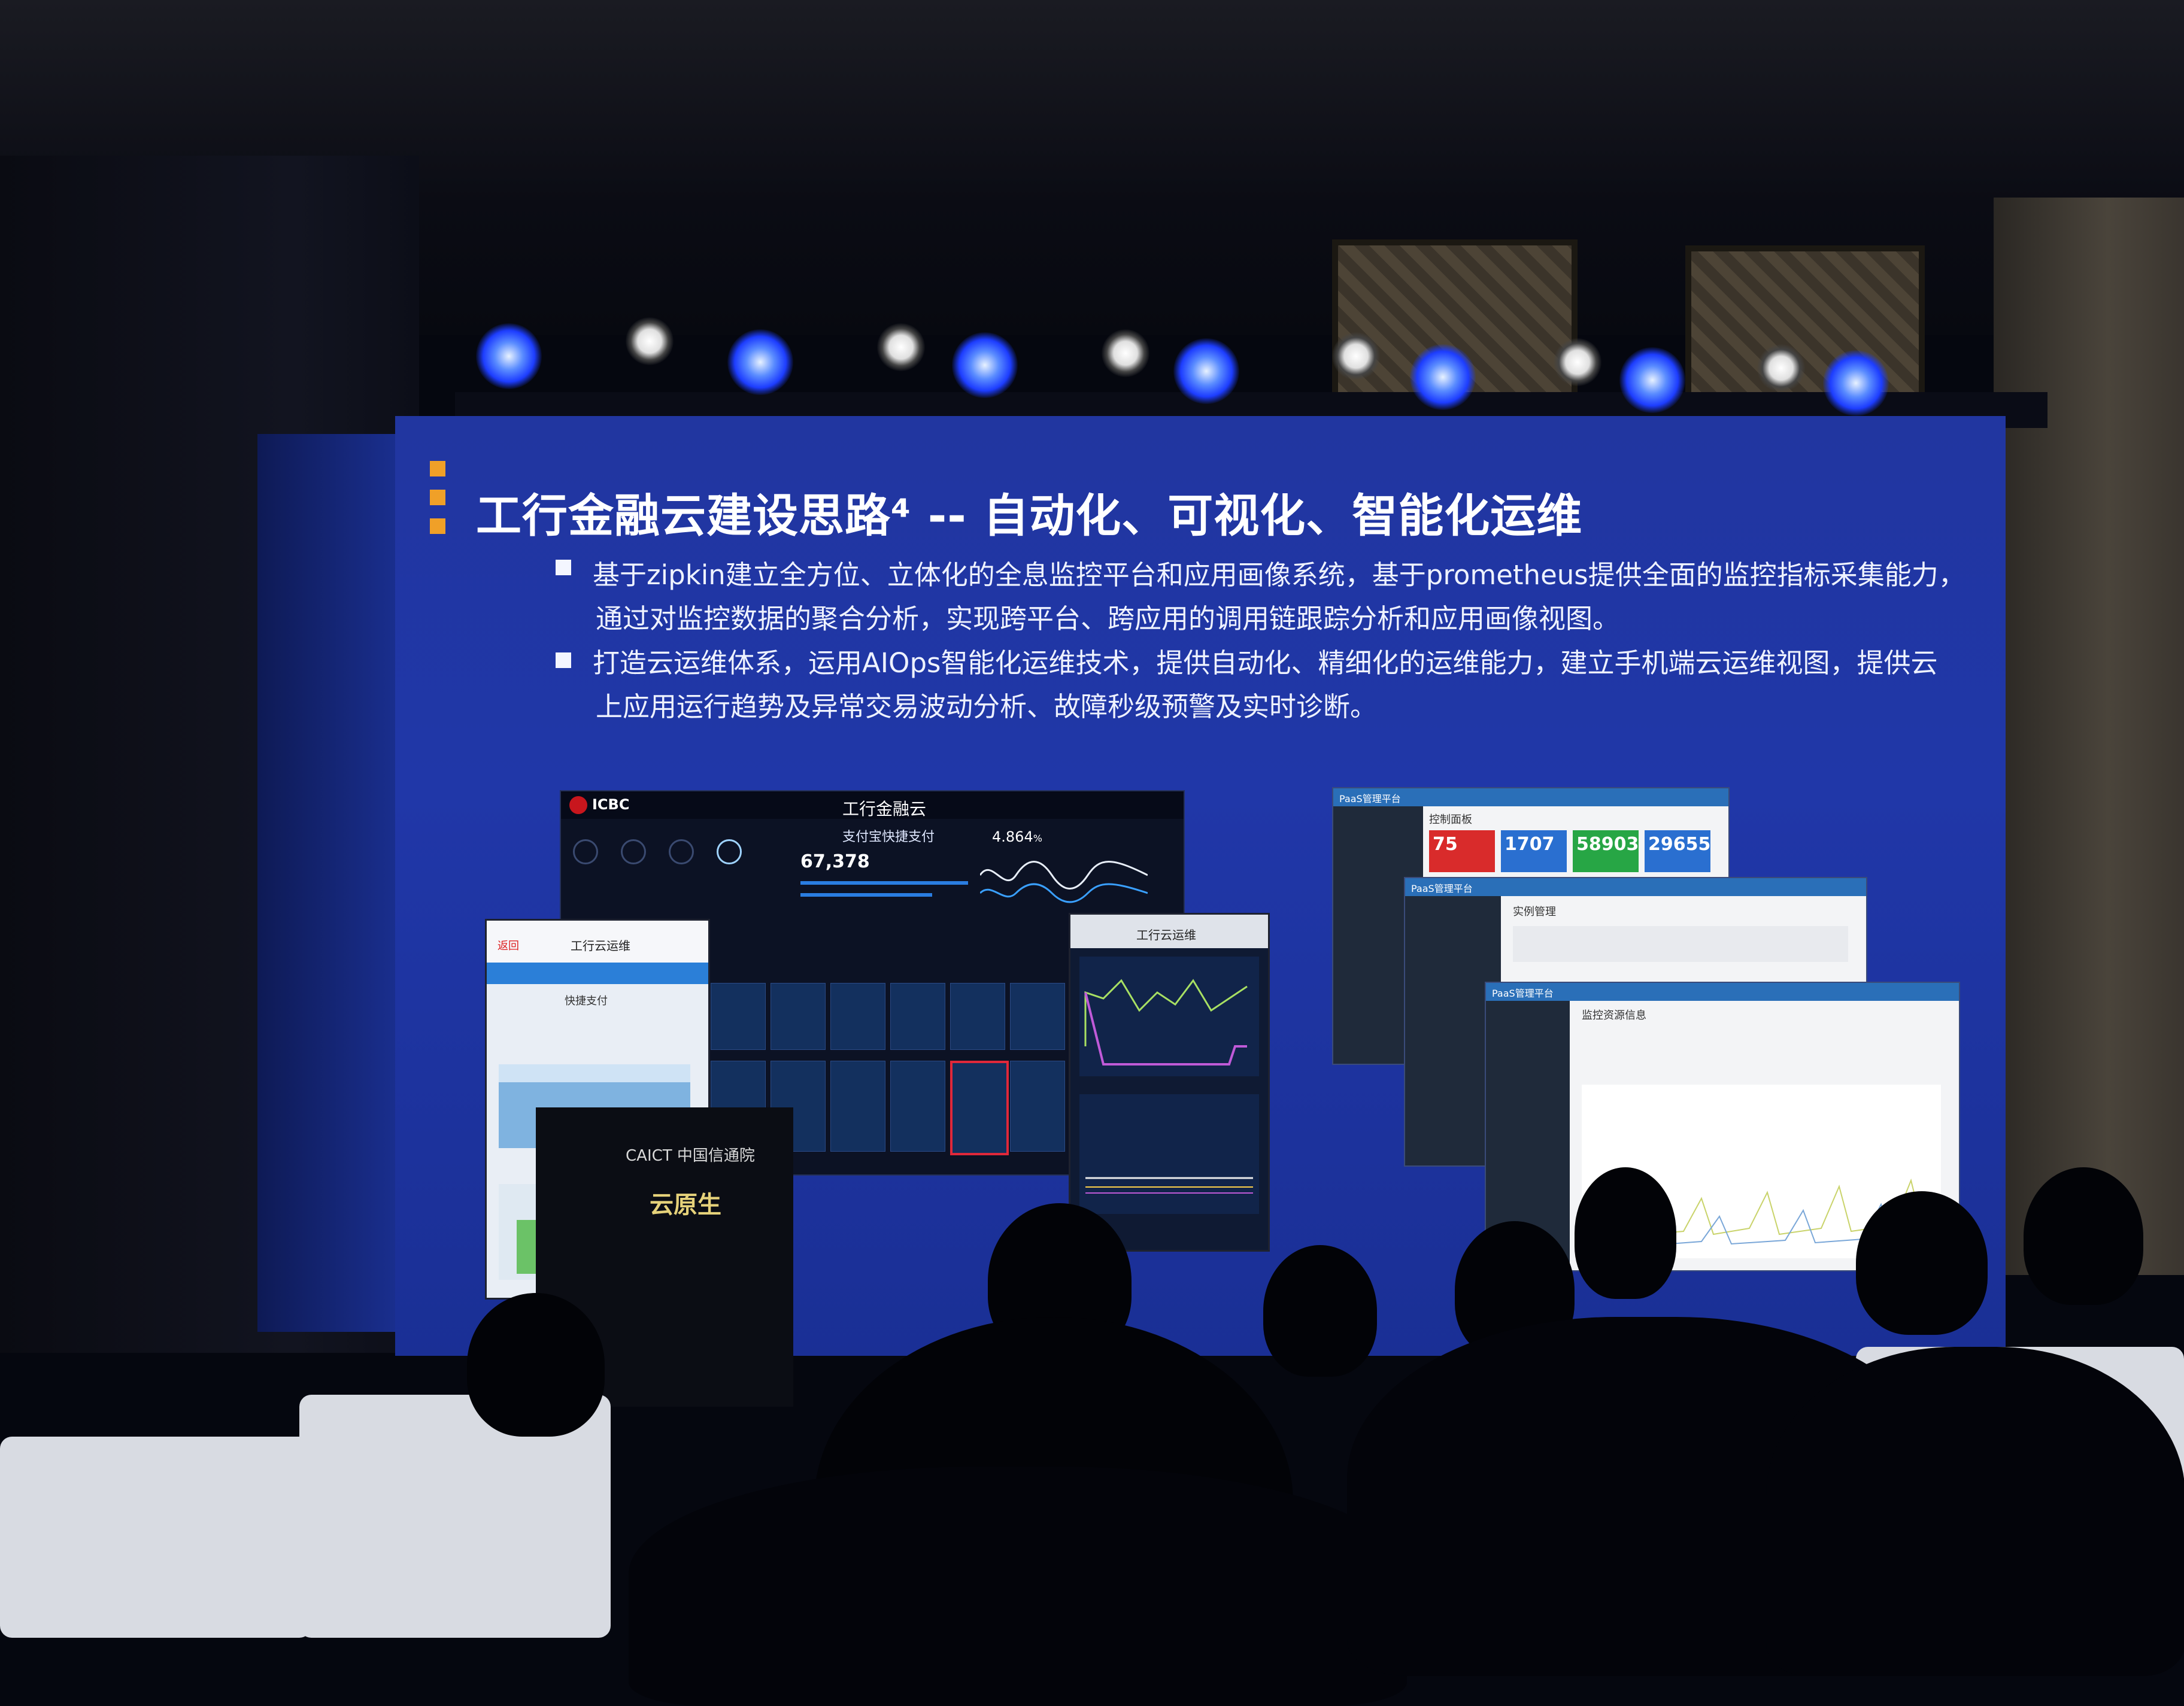  Describe the element at coordinates (1606, 851) in the screenshot. I see `kpi-card: 58903` at that location.